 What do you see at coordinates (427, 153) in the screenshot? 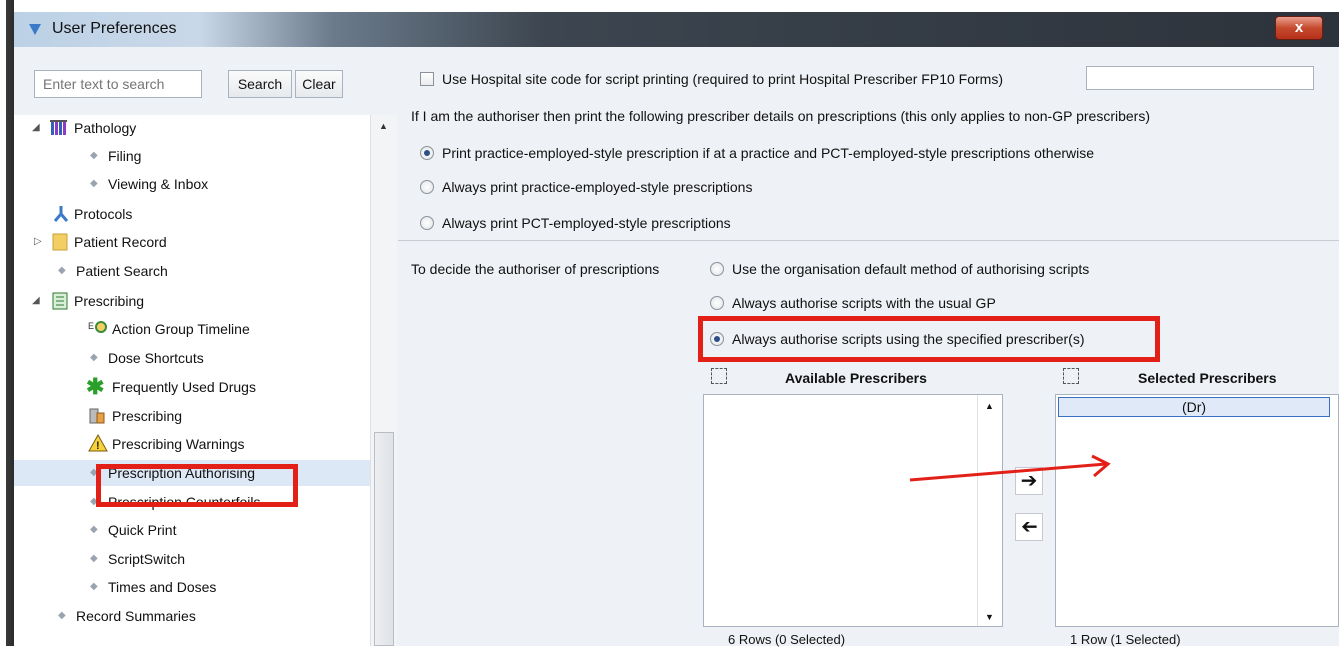
I see `print-option-practice-or-pct-radio` at bounding box center [427, 153].